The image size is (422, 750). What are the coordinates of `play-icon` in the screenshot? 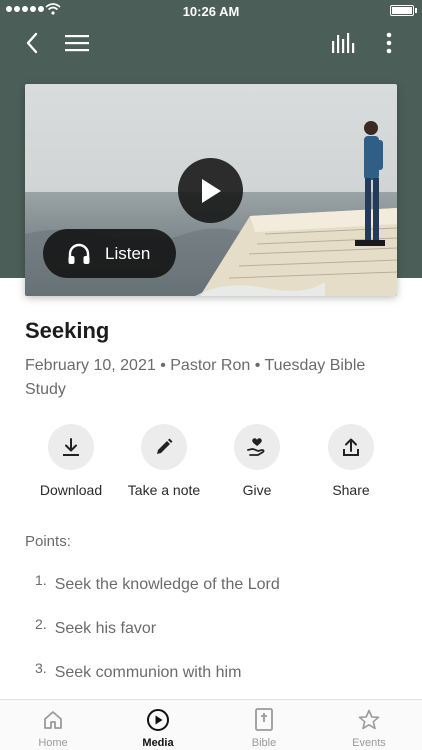 It's located at (211, 190).